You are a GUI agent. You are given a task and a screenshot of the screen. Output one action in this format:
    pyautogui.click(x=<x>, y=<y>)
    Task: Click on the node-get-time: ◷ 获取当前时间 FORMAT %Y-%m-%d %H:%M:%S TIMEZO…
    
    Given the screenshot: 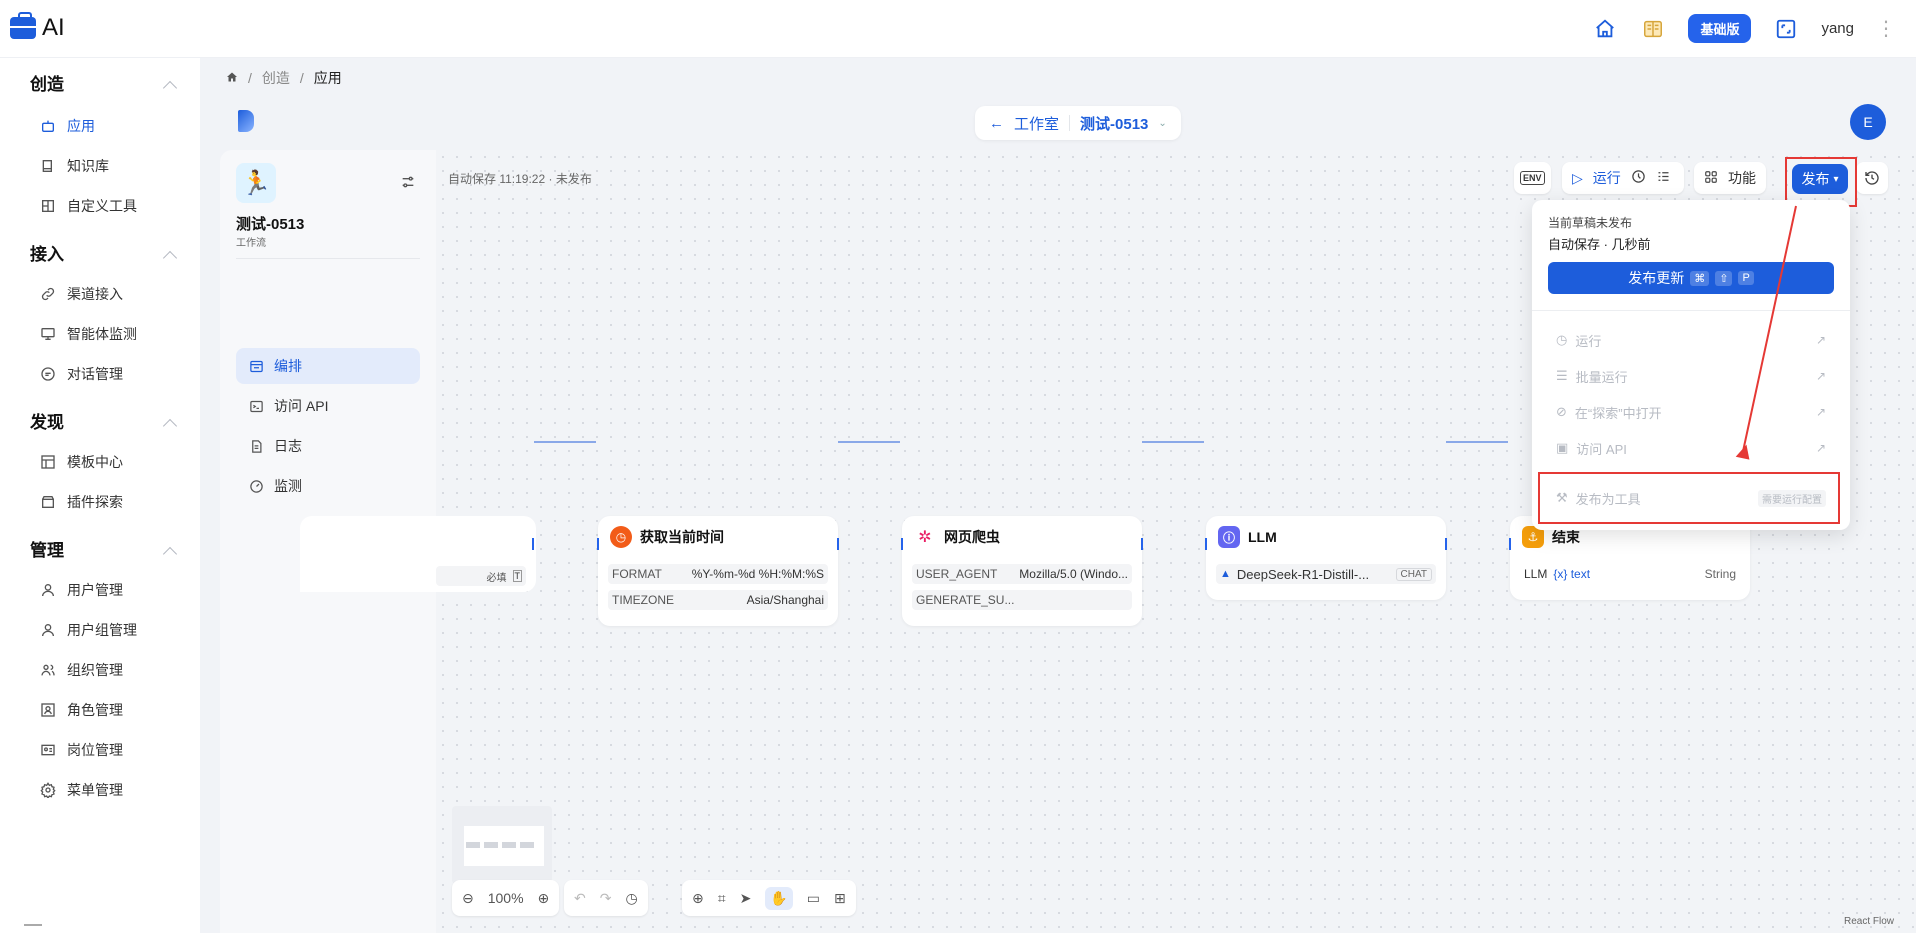 What is the action you would take?
    pyautogui.click(x=718, y=571)
    